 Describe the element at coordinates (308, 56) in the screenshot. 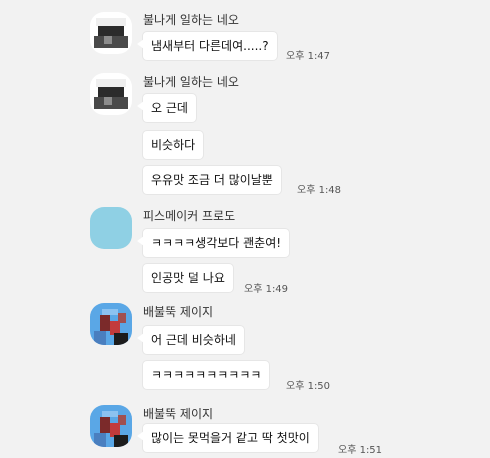

I see `message-time: 오후 1:47` at that location.